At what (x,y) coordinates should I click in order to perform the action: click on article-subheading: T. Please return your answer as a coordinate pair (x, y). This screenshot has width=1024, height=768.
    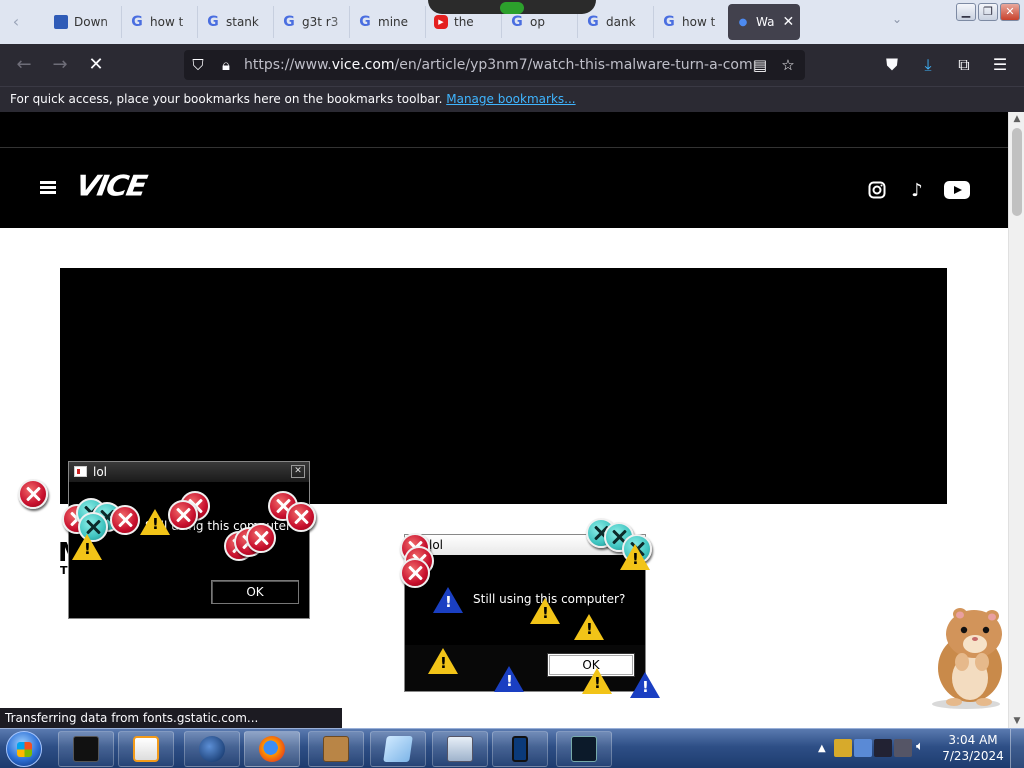
    Looking at the image, I should click on (64, 570).